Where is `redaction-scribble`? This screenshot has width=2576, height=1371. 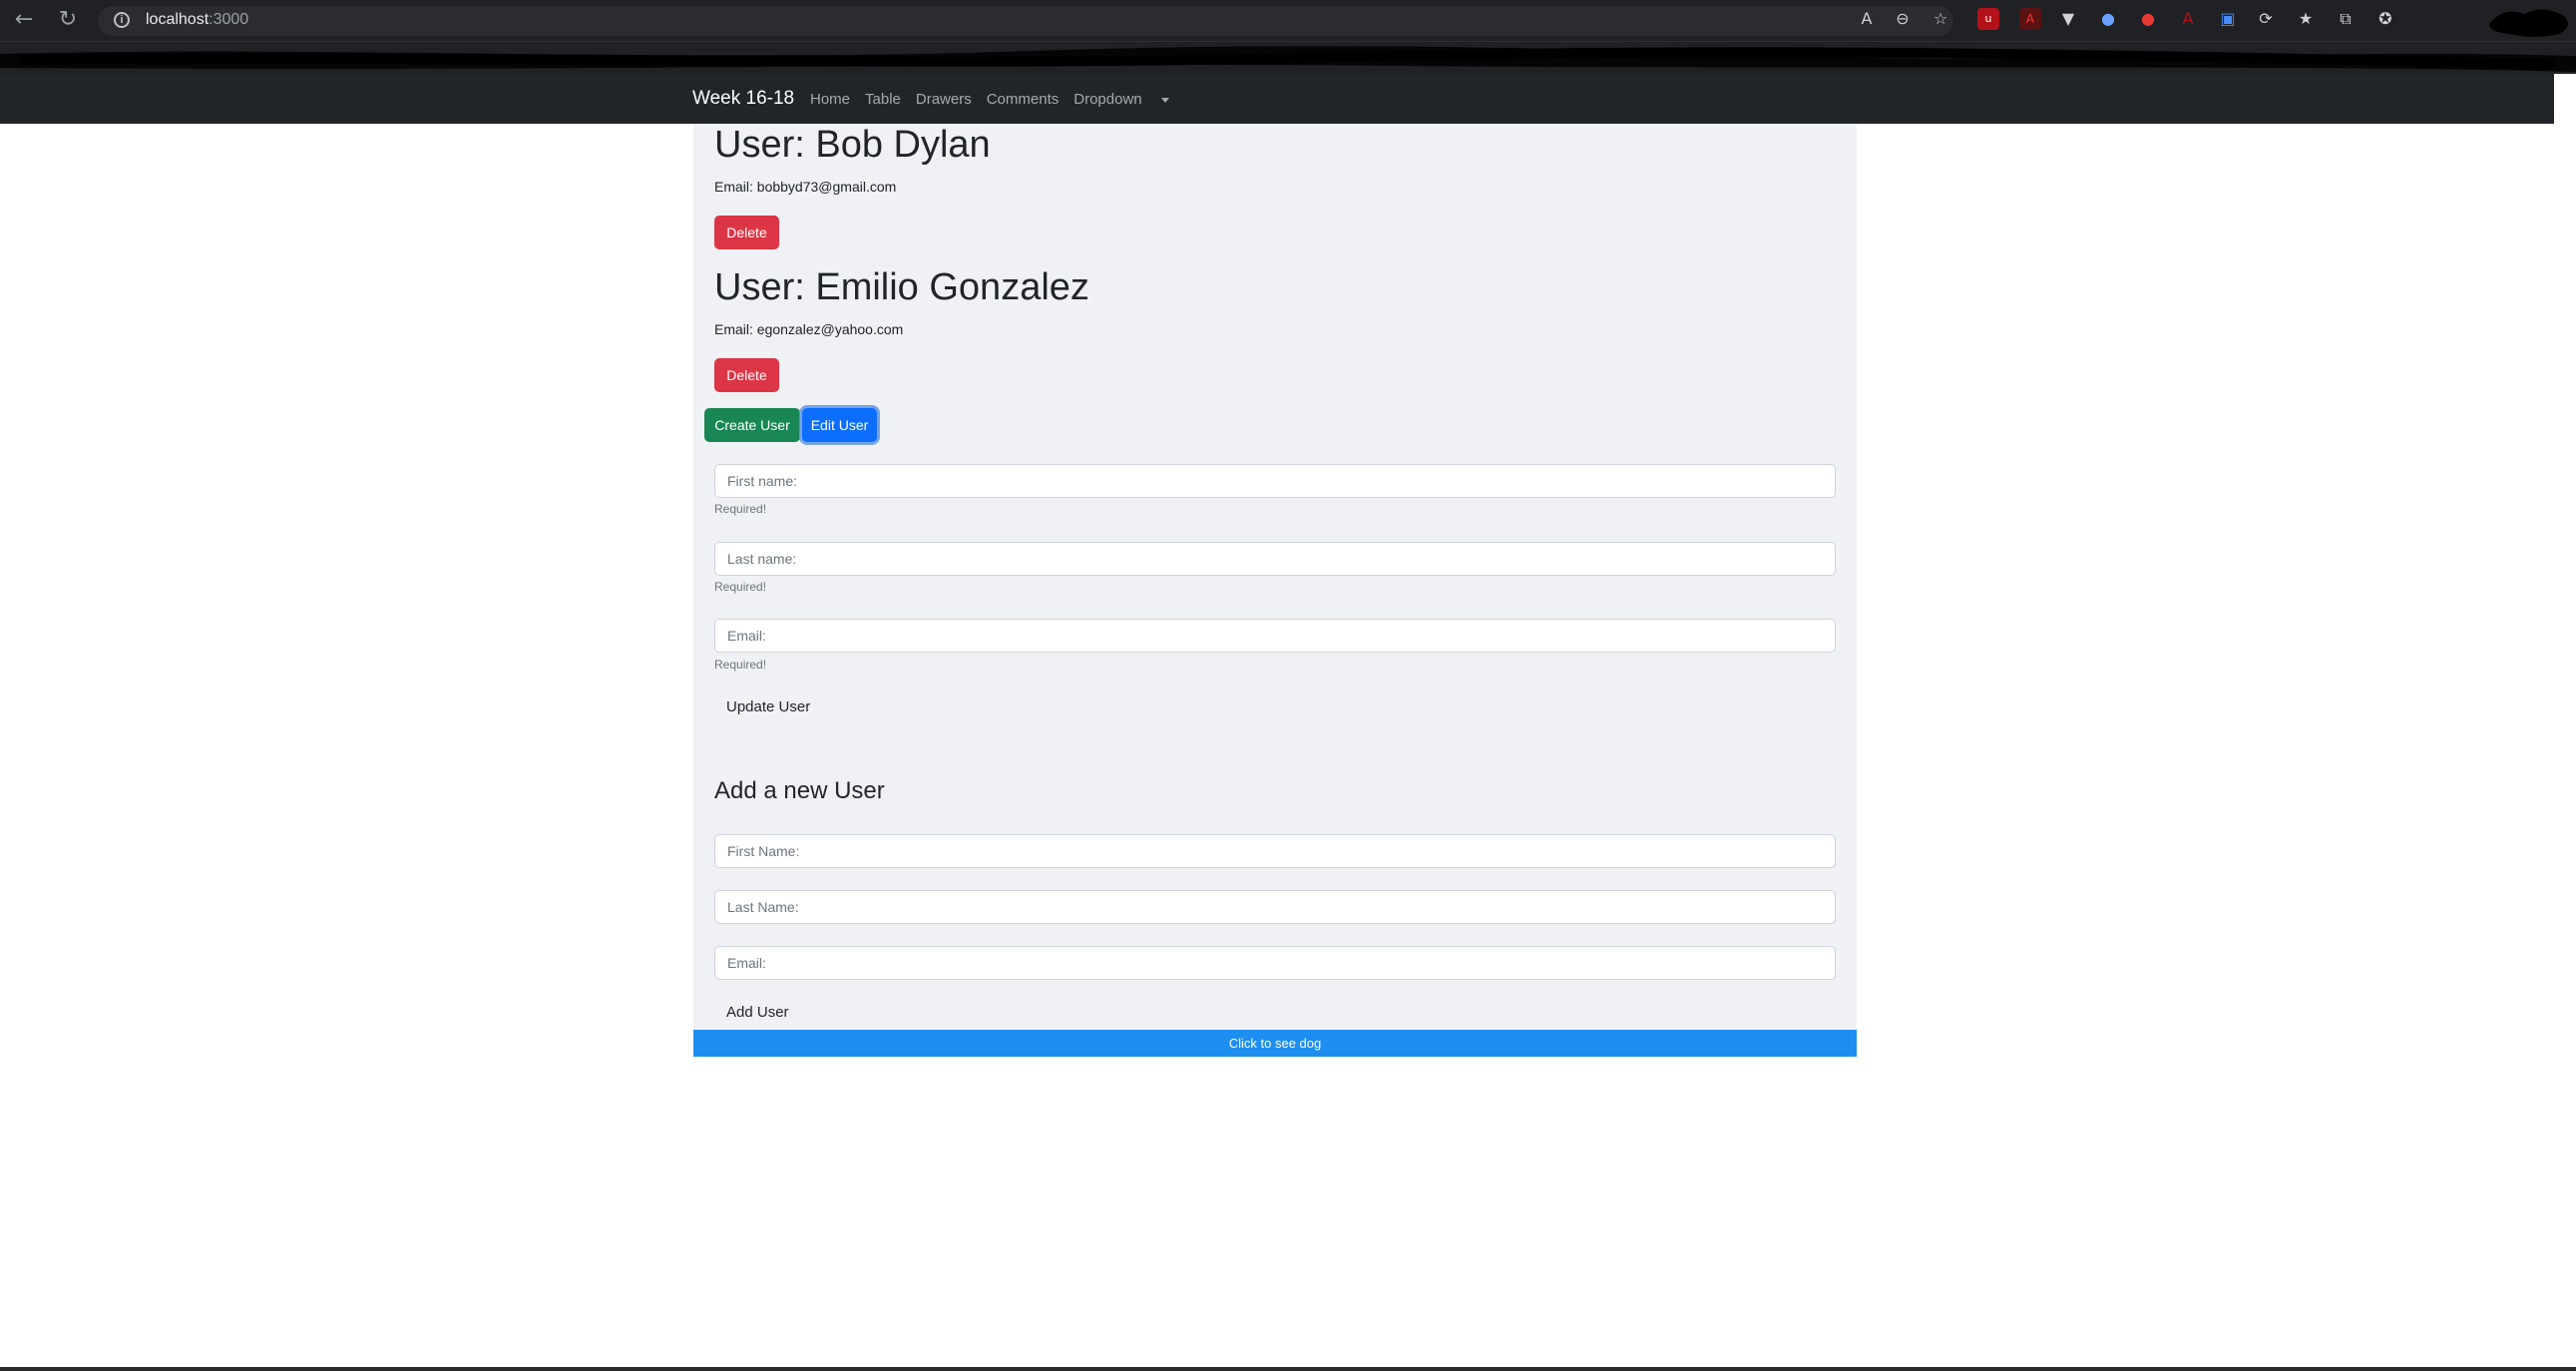 redaction-scribble is located at coordinates (1288, 59).